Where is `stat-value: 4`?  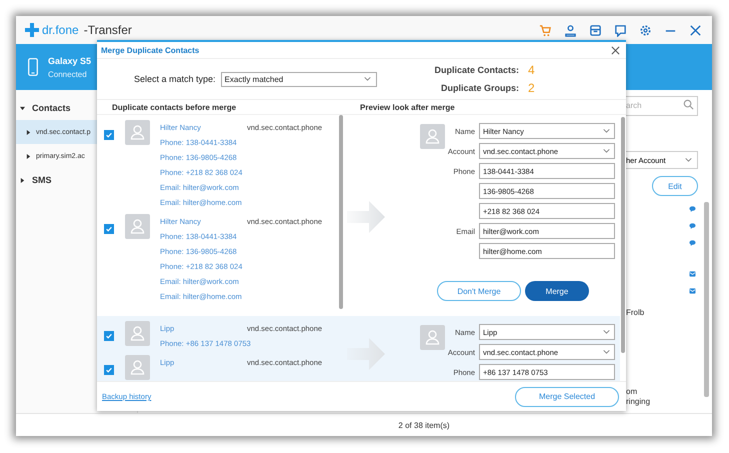 stat-value: 4 is located at coordinates (532, 70).